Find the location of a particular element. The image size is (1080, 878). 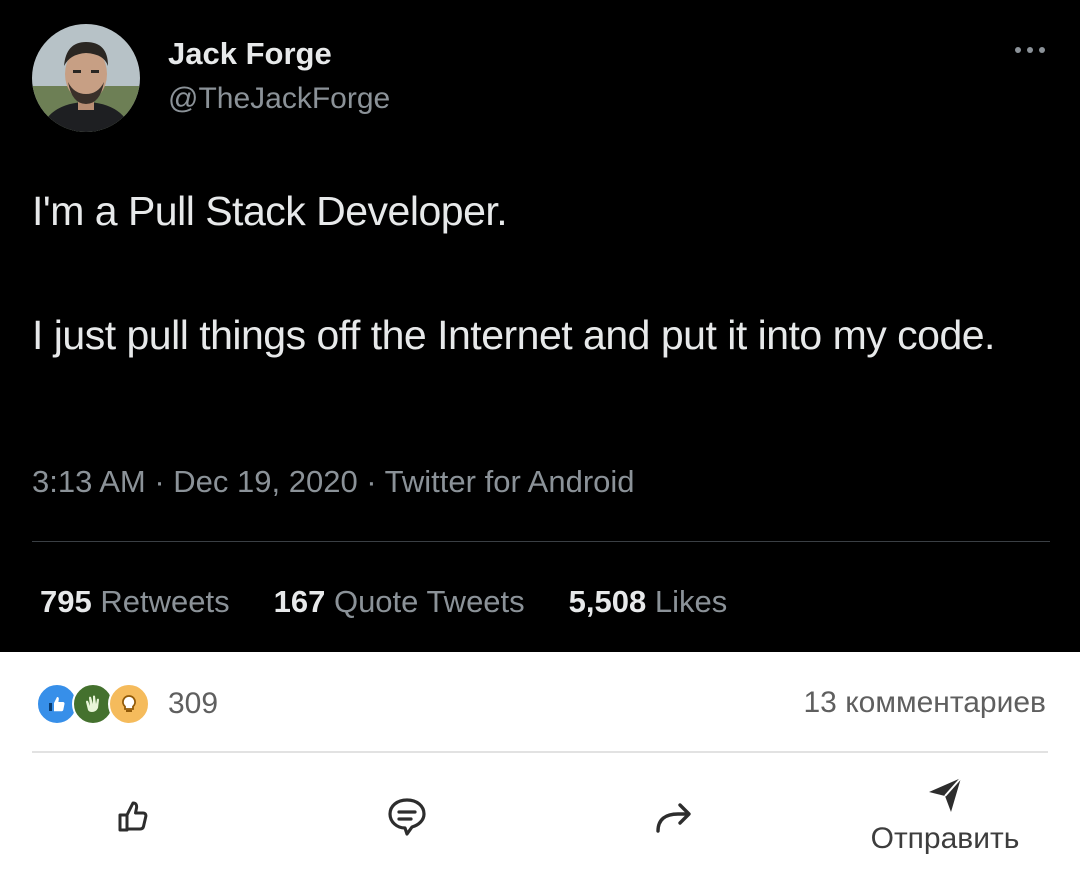

comment-button is located at coordinates (407, 817).